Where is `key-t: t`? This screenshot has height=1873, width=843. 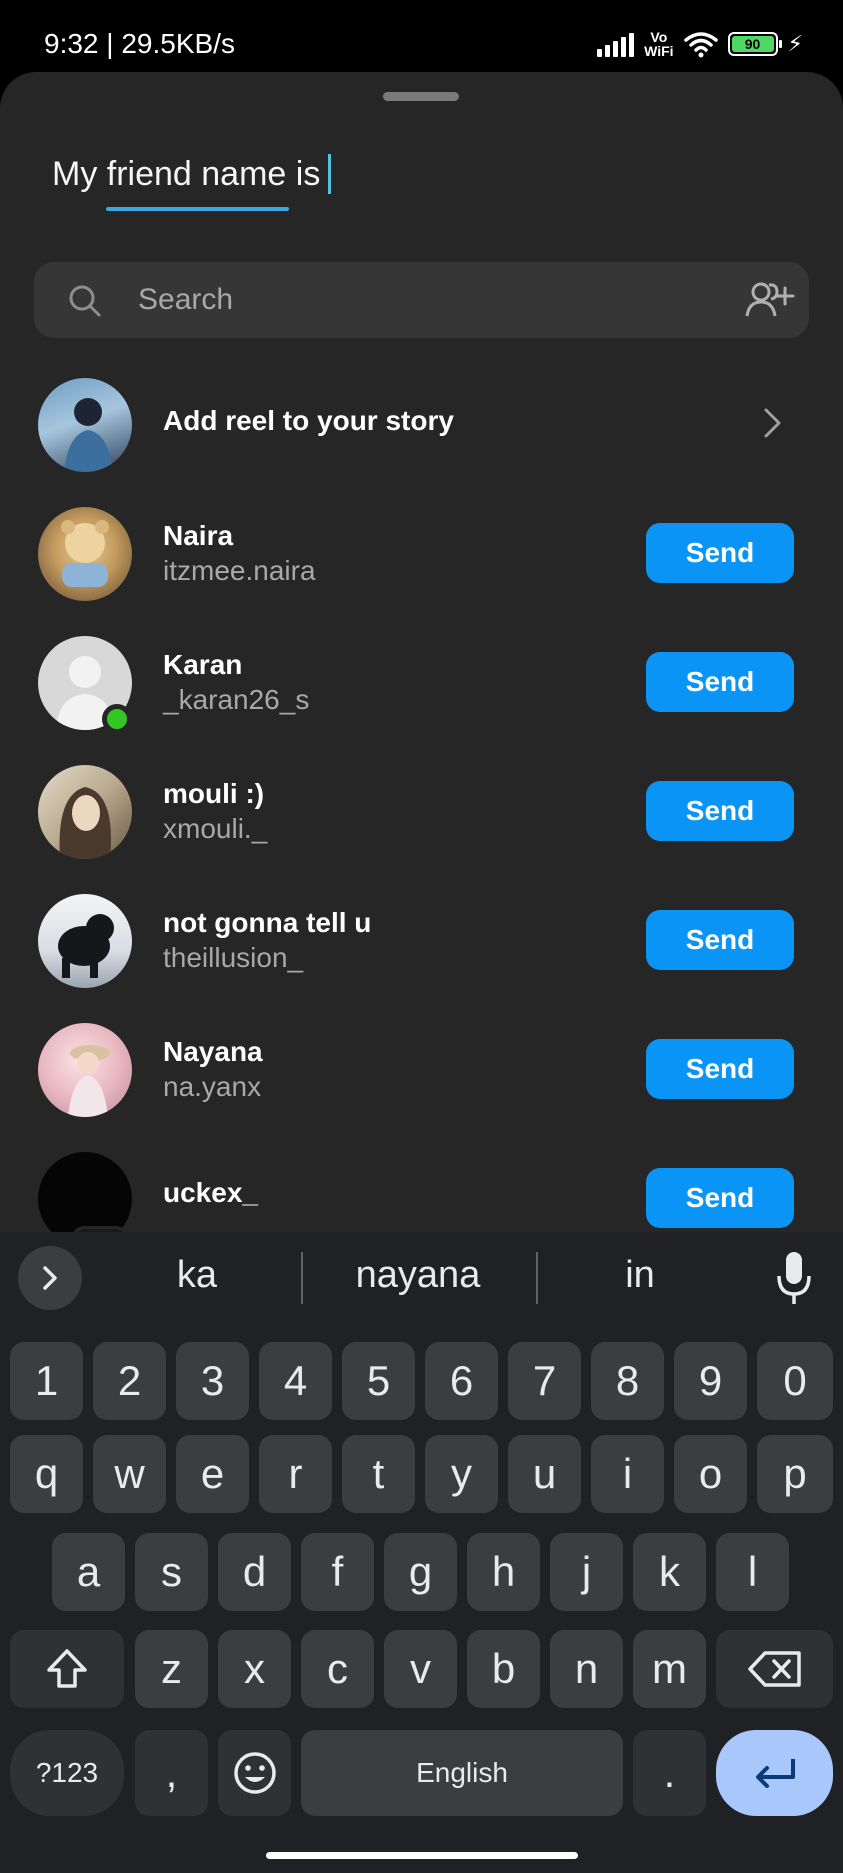
key-t: t is located at coordinates (378, 1474).